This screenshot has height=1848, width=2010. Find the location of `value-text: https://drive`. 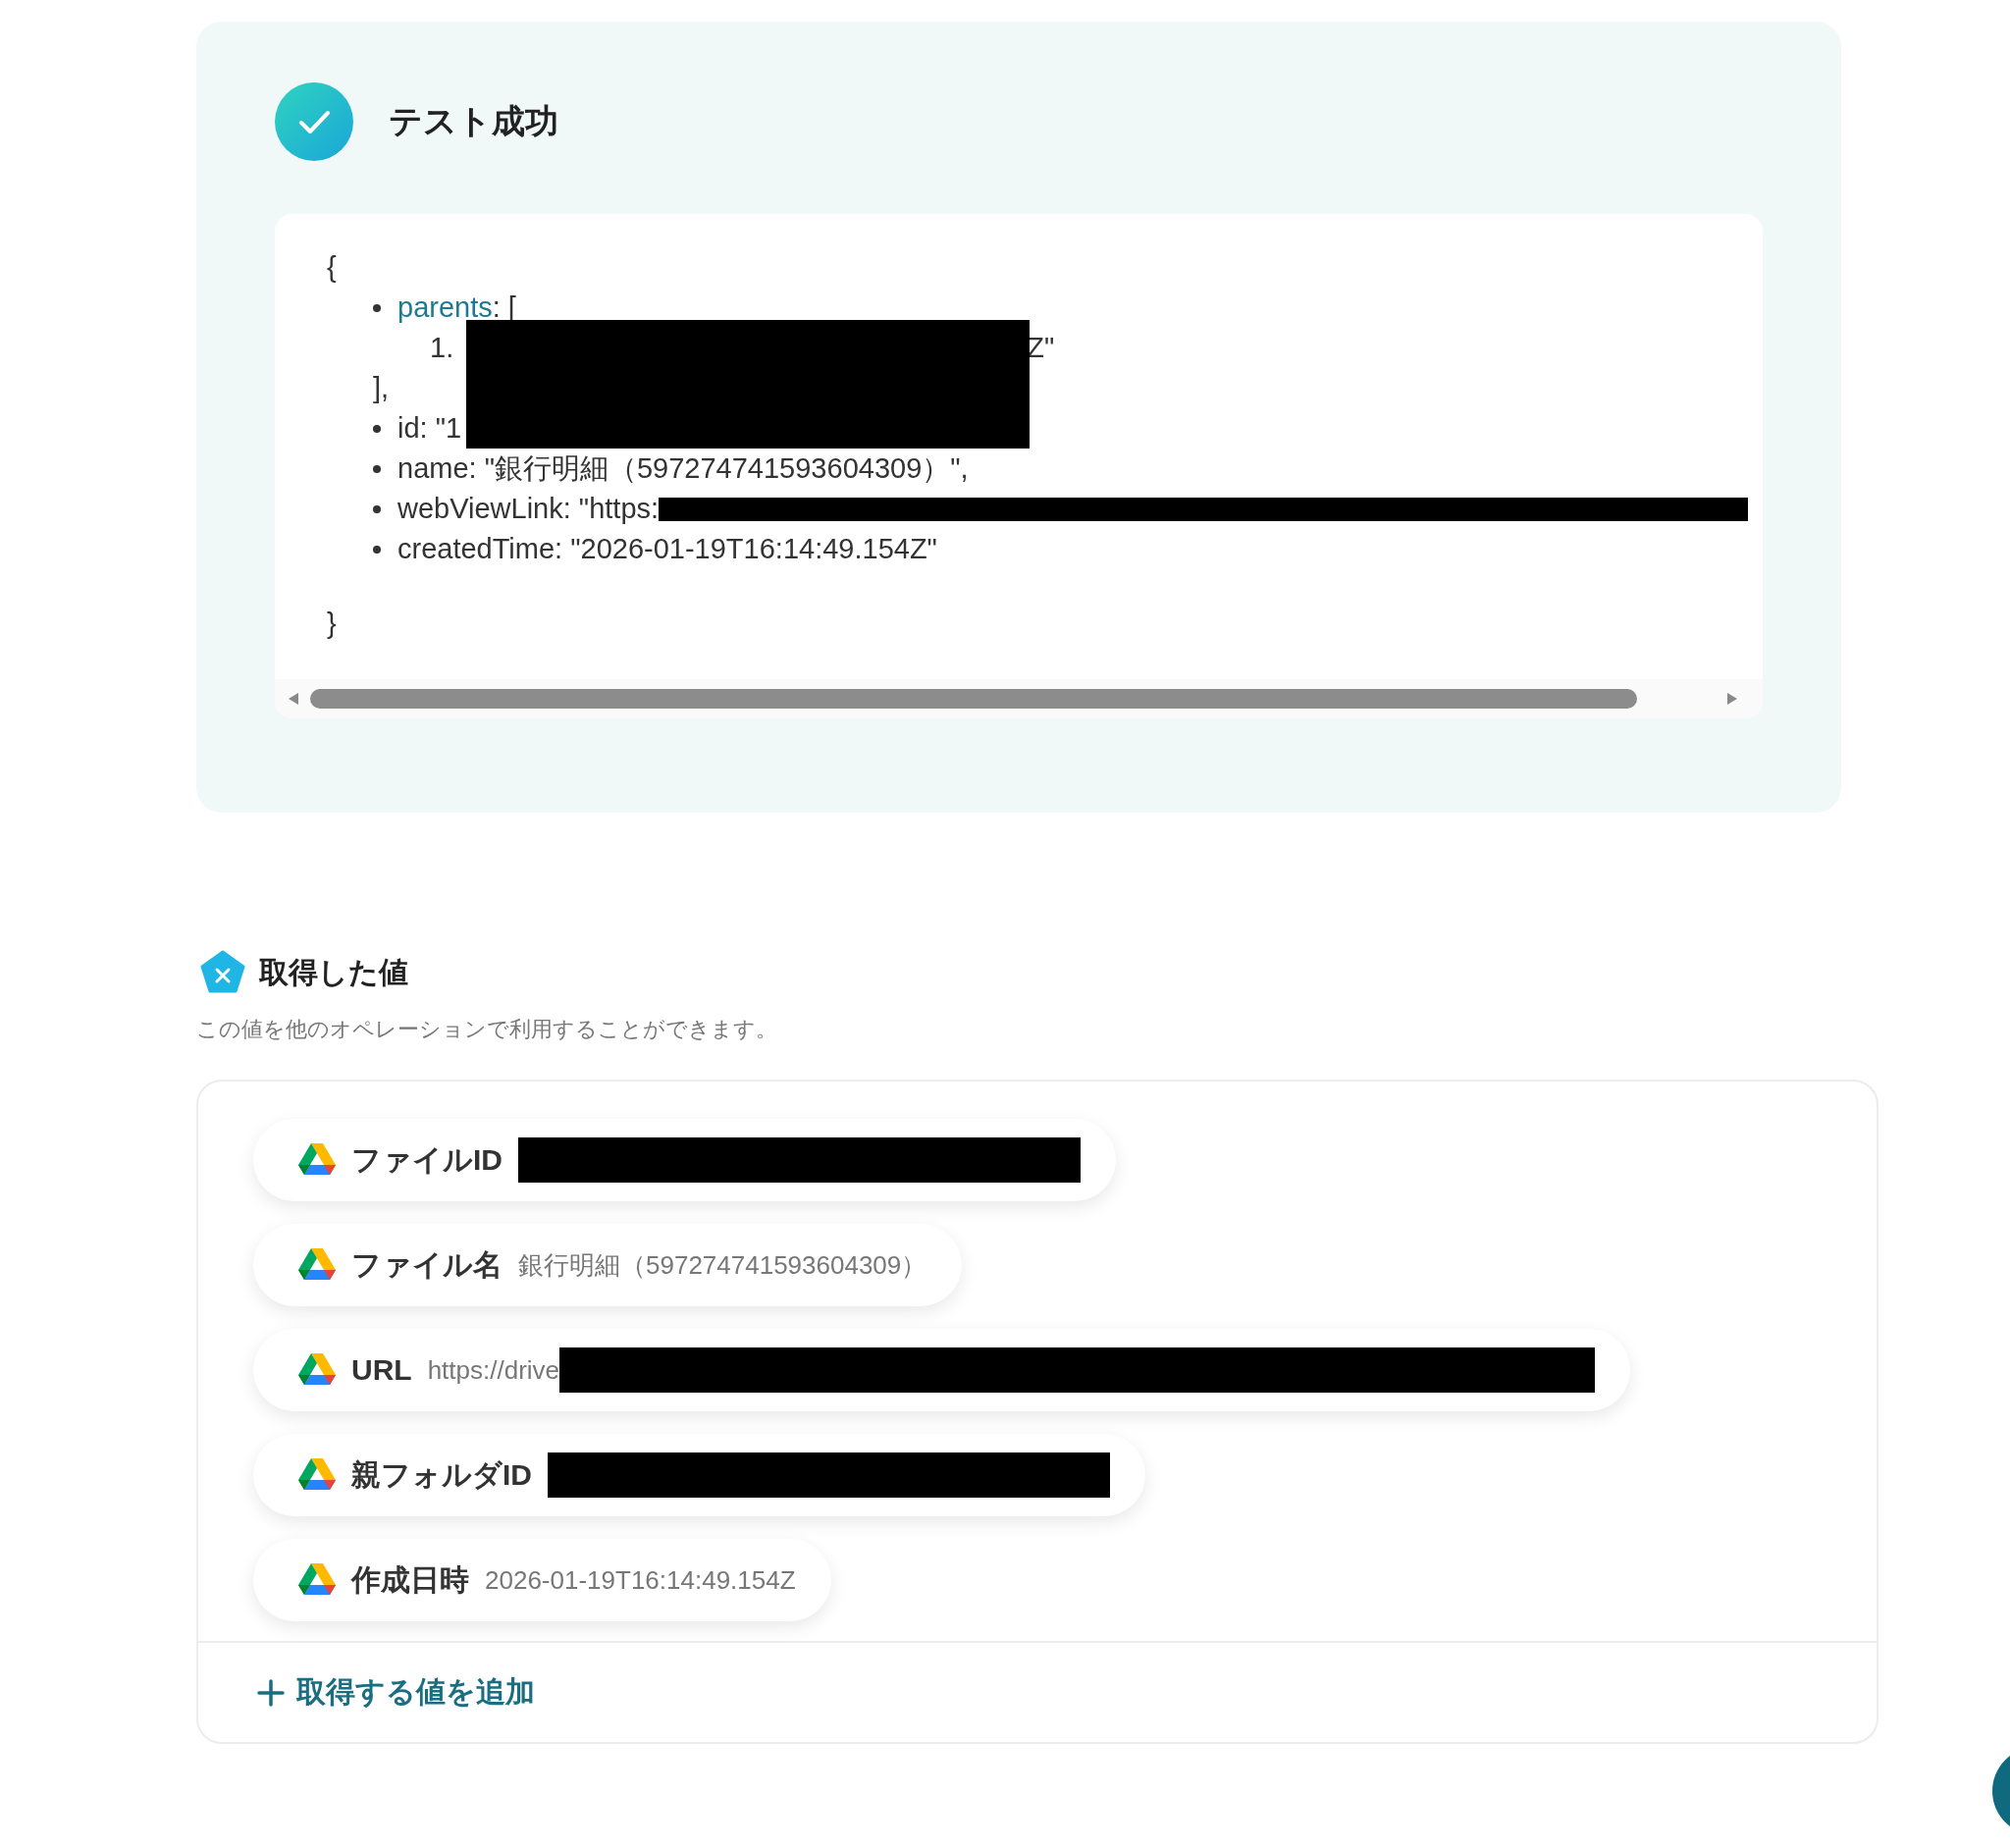

value-text: https://drive is located at coordinates (493, 1370).